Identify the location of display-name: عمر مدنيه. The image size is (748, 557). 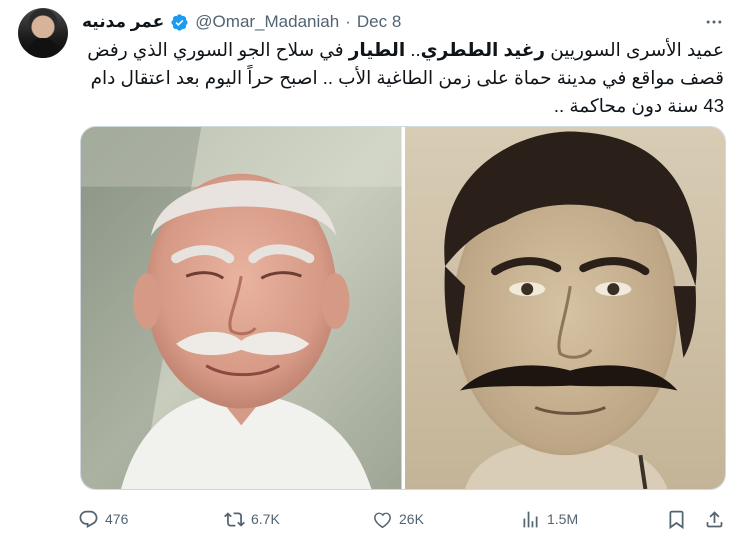
(123, 22).